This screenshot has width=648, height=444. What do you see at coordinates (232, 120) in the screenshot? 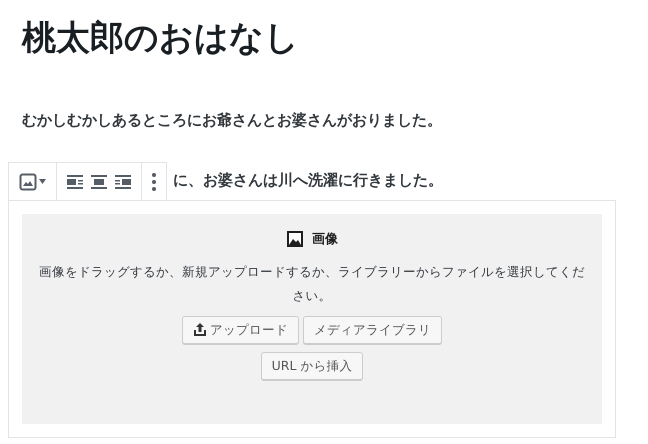
I see `paragraph: むかしむかしあるところにお爺さんとお婆さんがおりました。` at bounding box center [232, 120].